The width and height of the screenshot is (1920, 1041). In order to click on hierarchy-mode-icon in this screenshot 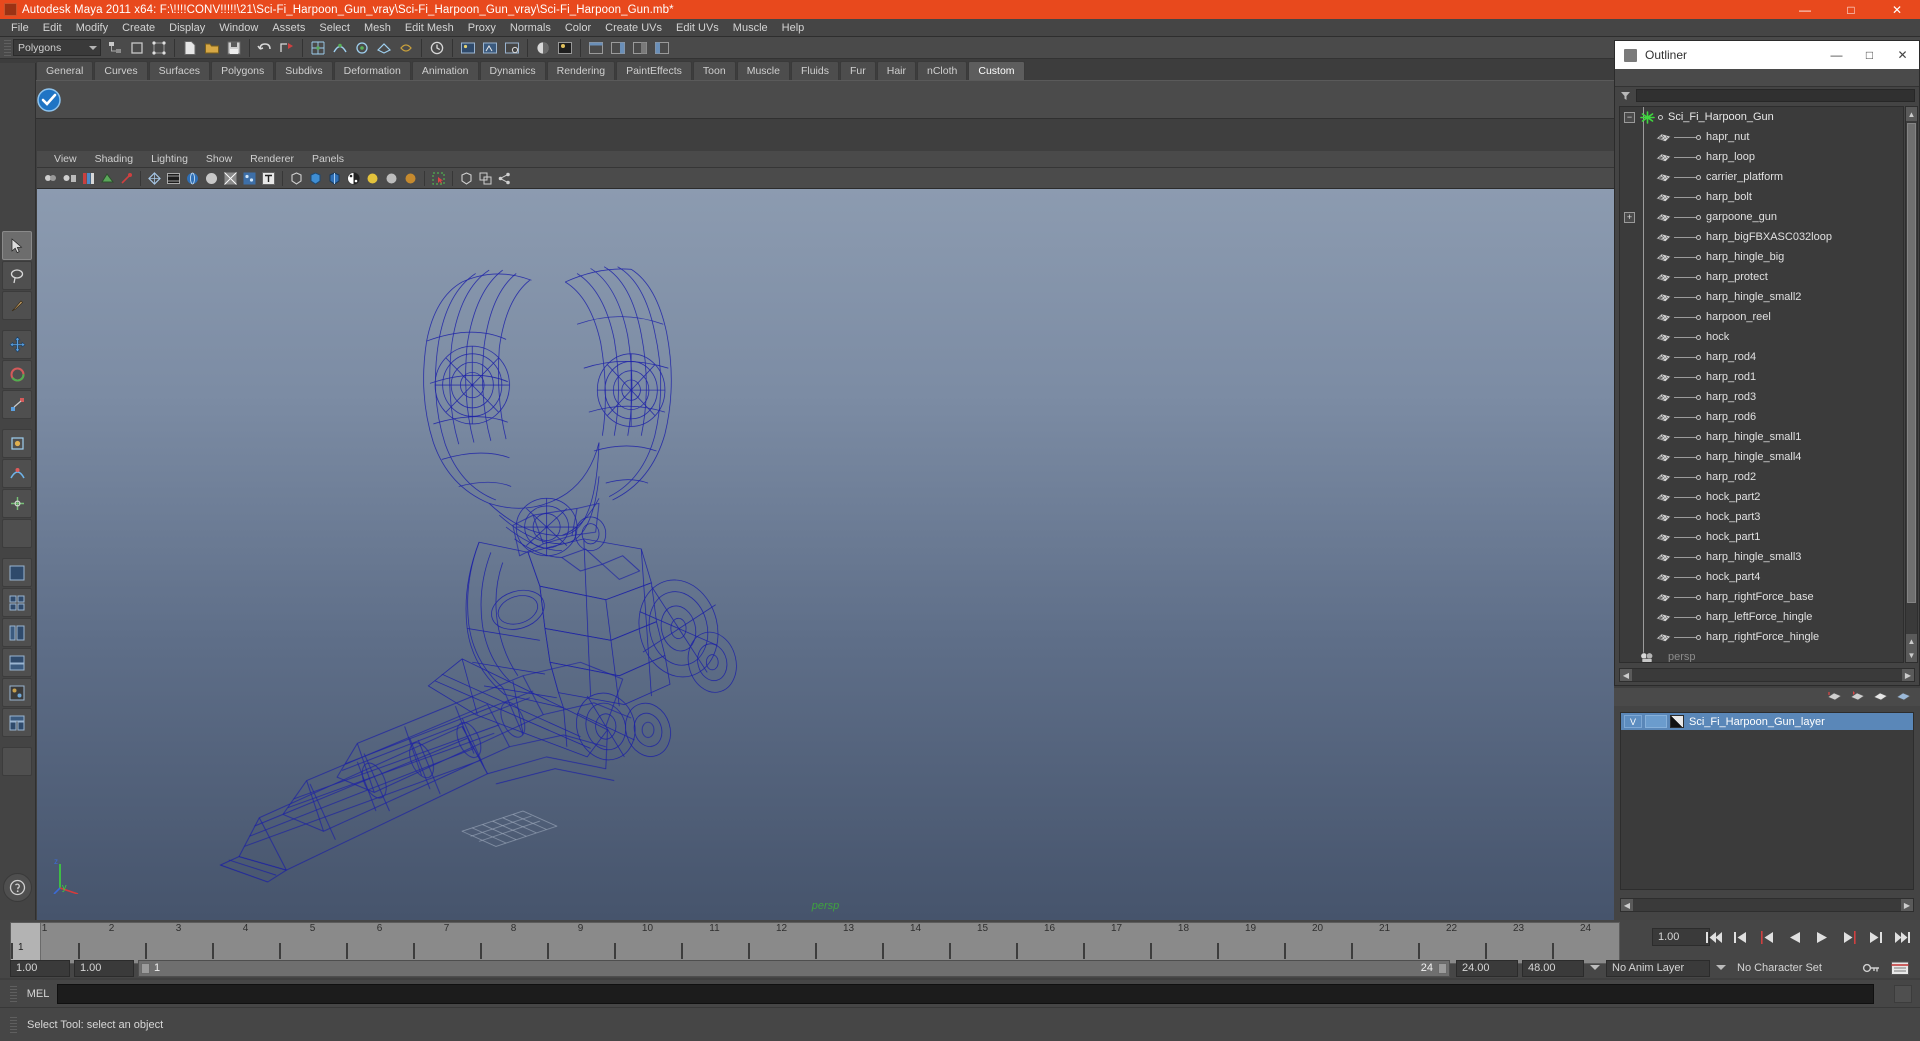, I will do `click(115, 48)`.